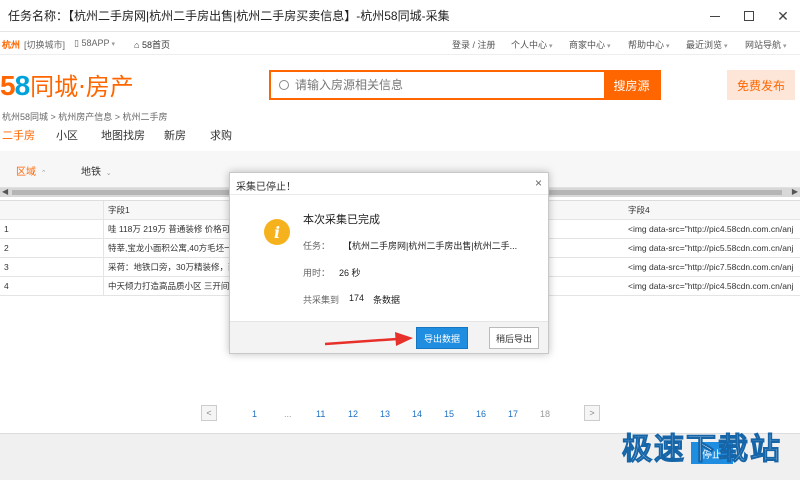  I want to click on close-window-button: ✕, so click(783, 16).